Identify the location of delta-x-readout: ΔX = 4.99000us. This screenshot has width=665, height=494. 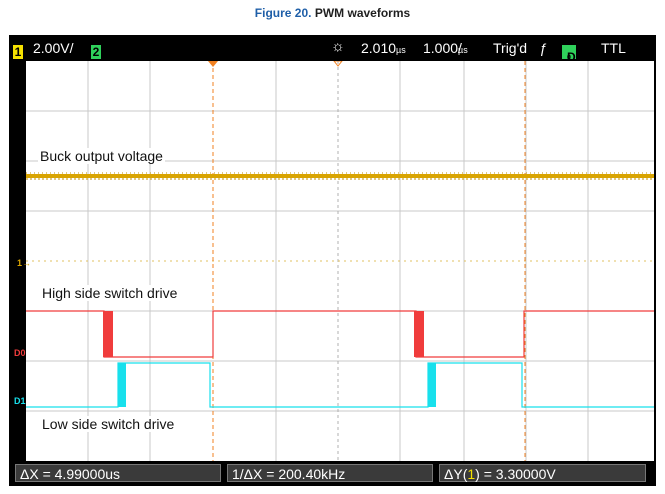
(118, 473).